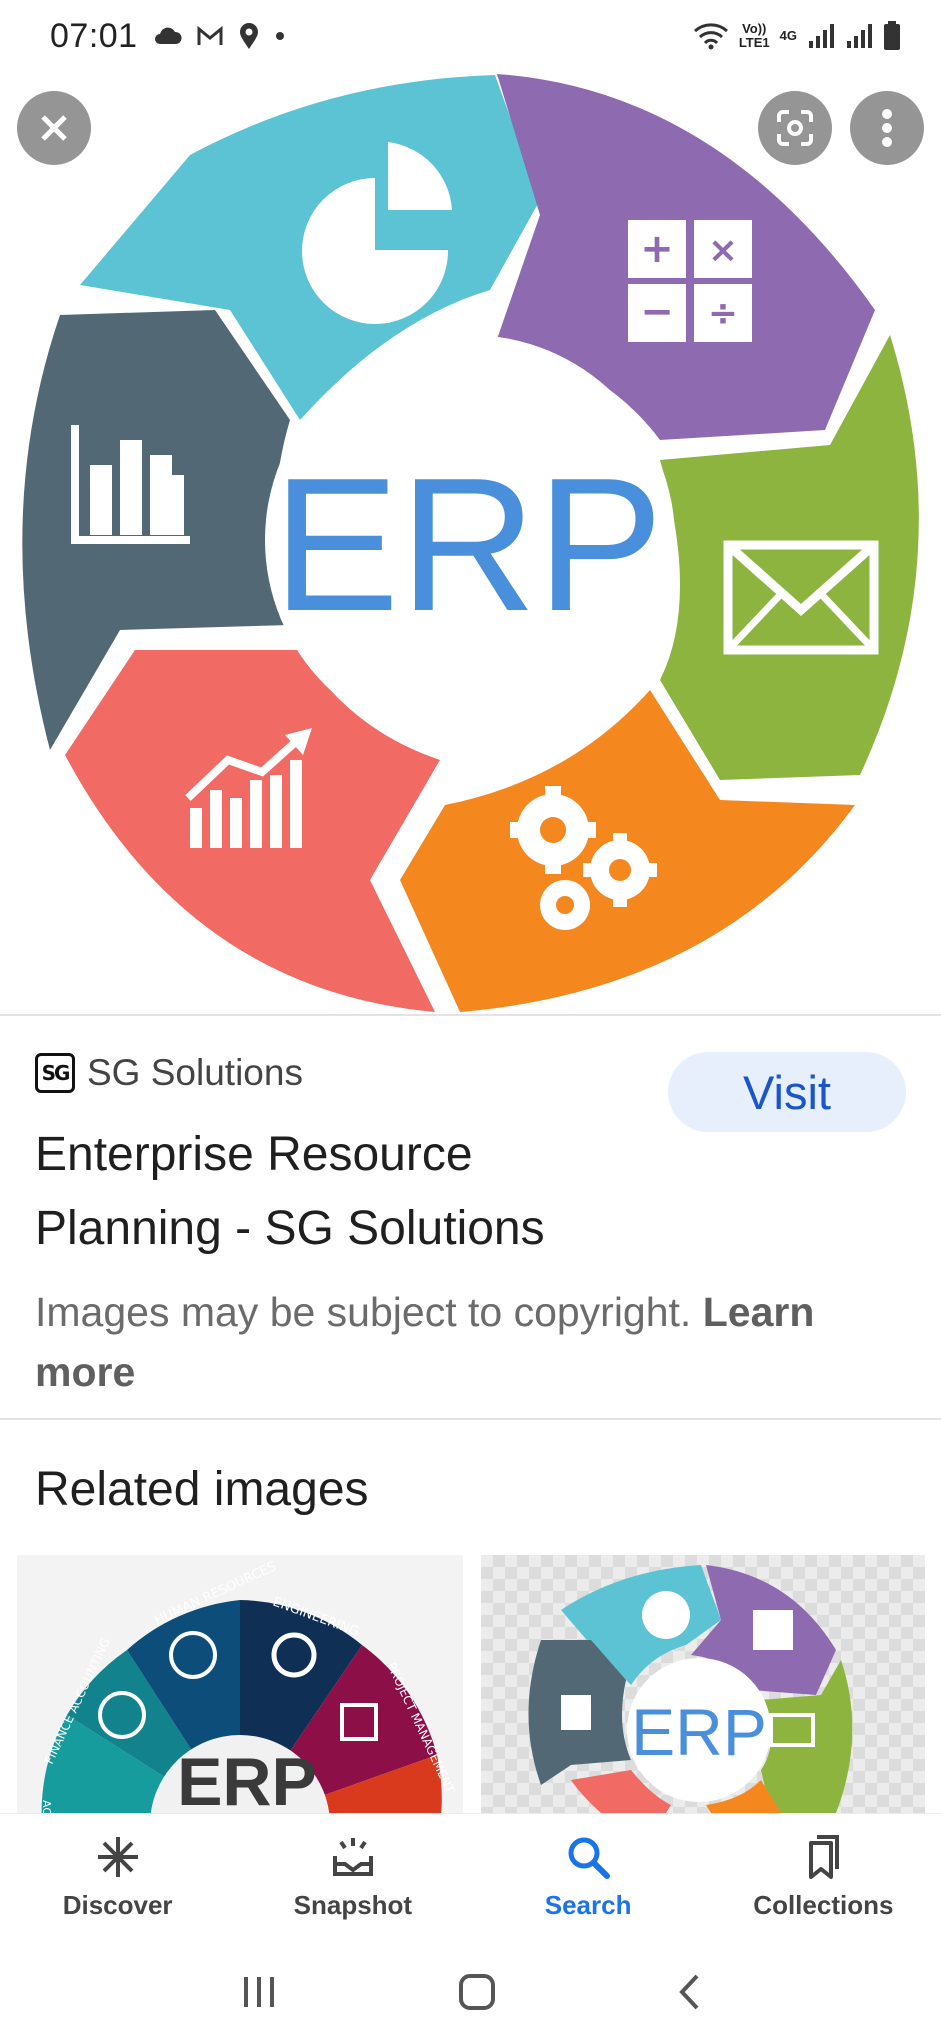 The image size is (941, 2040). I want to click on lte-label: LTE1, so click(754, 42).